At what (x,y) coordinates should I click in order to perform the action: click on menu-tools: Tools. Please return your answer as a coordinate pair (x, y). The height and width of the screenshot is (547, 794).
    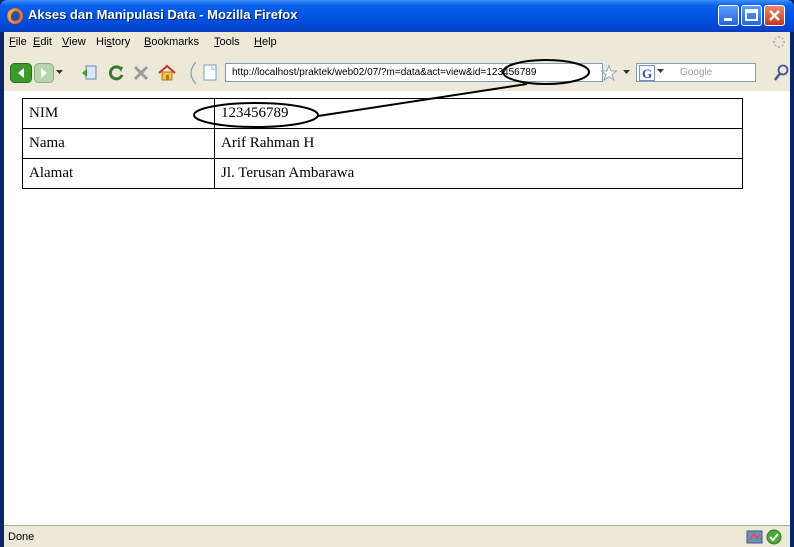
    Looking at the image, I should click on (227, 42).